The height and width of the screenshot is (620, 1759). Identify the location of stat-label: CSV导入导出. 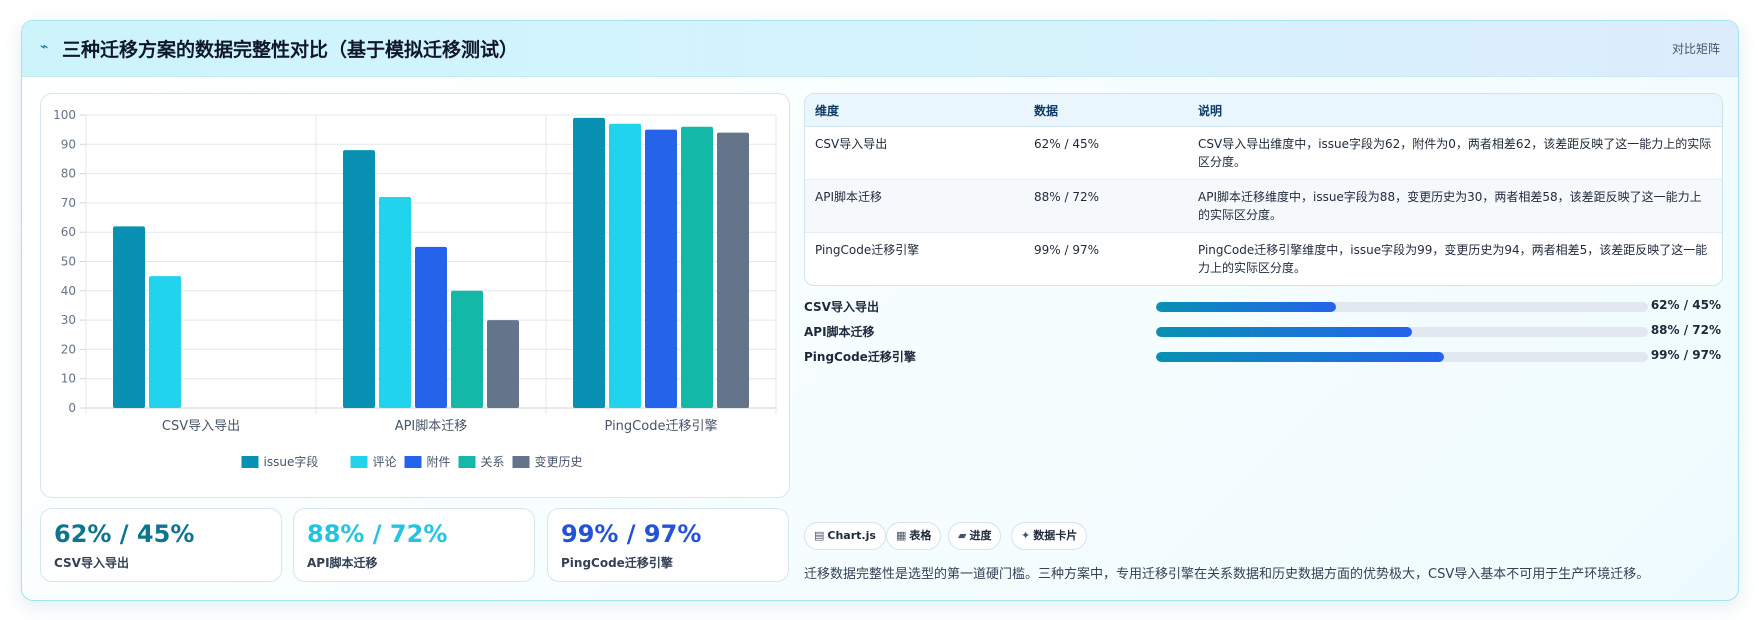
(91, 563).